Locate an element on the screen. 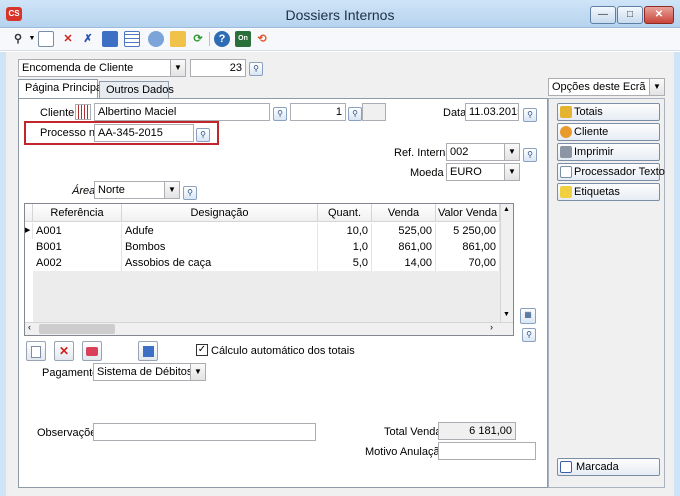 The height and width of the screenshot is (496, 680). cliente-number-field: 1 is located at coordinates (318, 112).